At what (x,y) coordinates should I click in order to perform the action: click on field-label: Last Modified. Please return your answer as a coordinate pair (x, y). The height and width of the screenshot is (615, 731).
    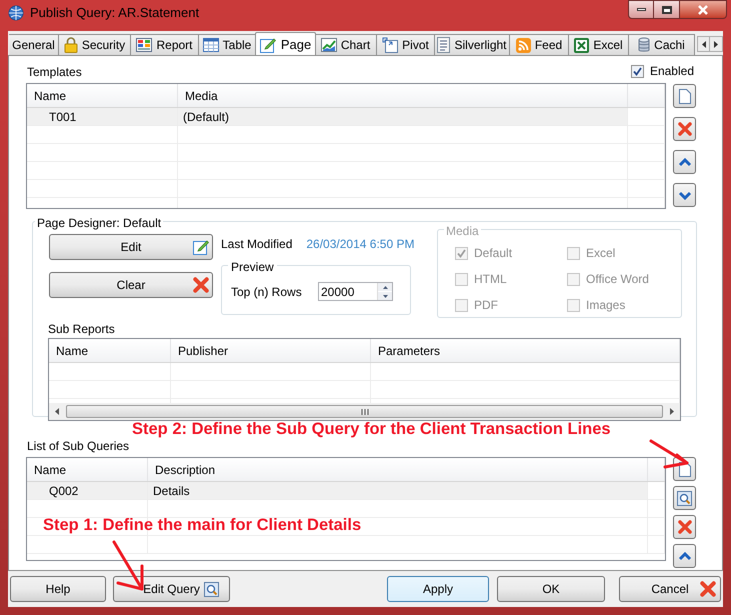
    Looking at the image, I should click on (256, 244).